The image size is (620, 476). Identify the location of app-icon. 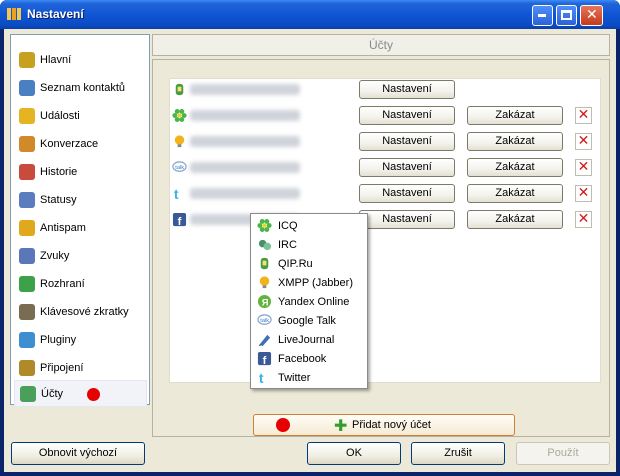
(14, 14).